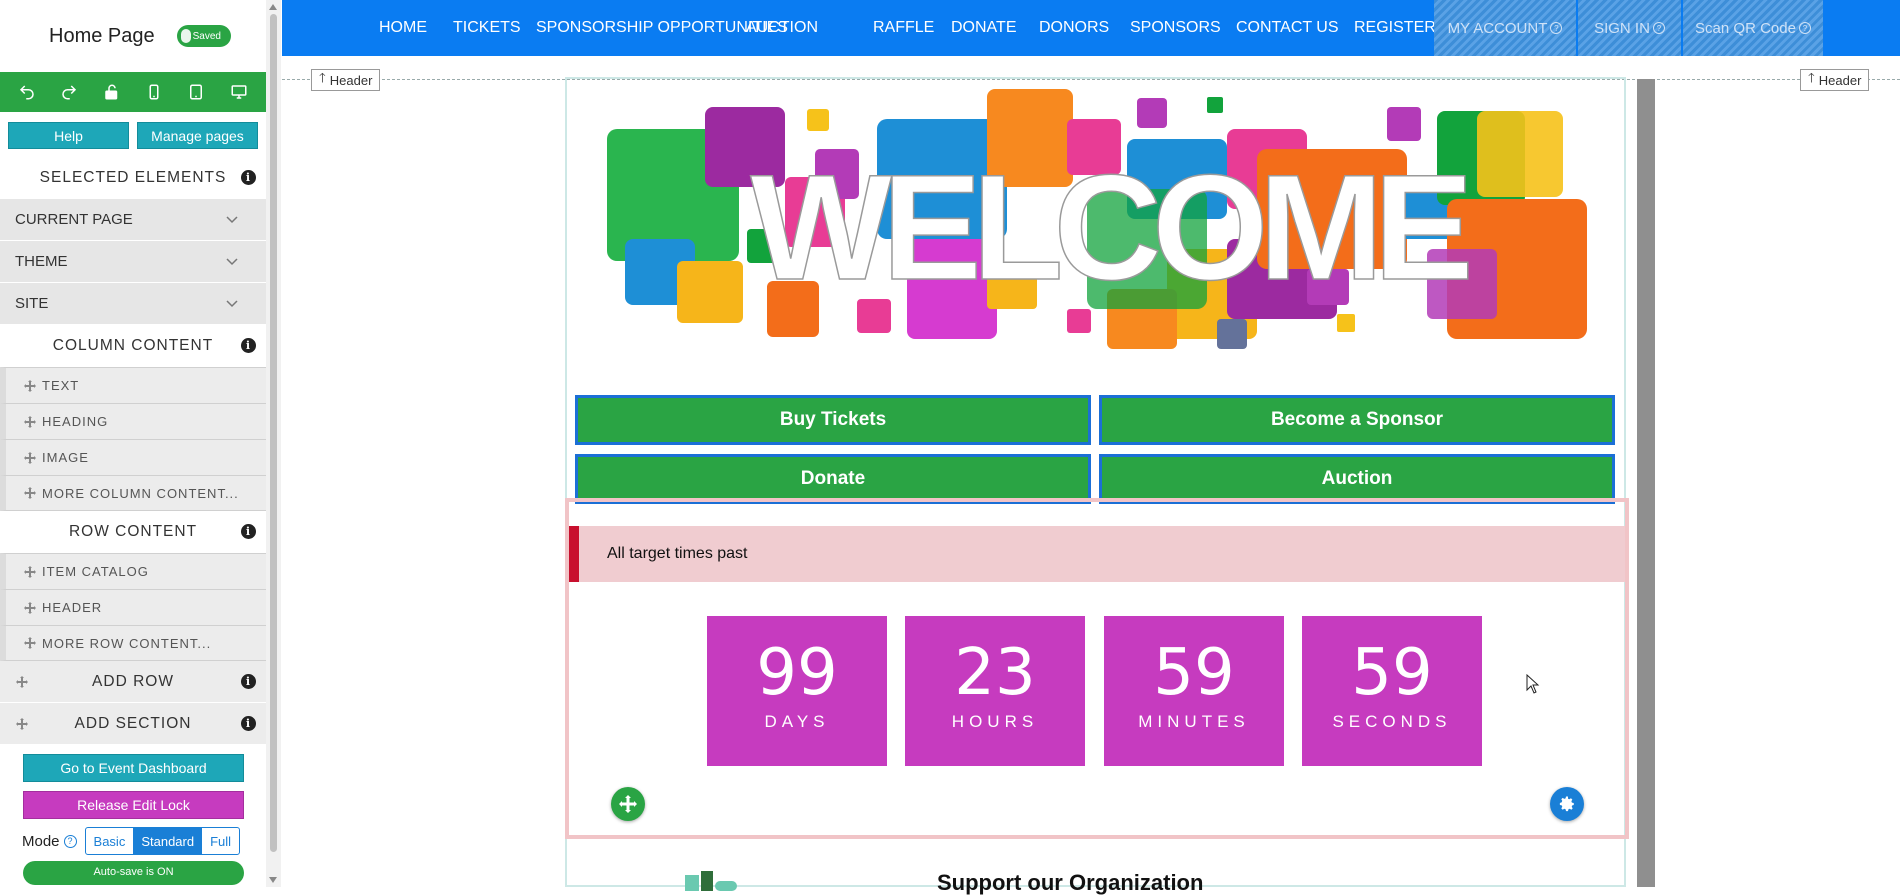 Image resolution: width=1900 pixels, height=896 pixels. Describe the element at coordinates (133, 457) in the screenshot. I see `drag-item-image: IMAGE` at that location.